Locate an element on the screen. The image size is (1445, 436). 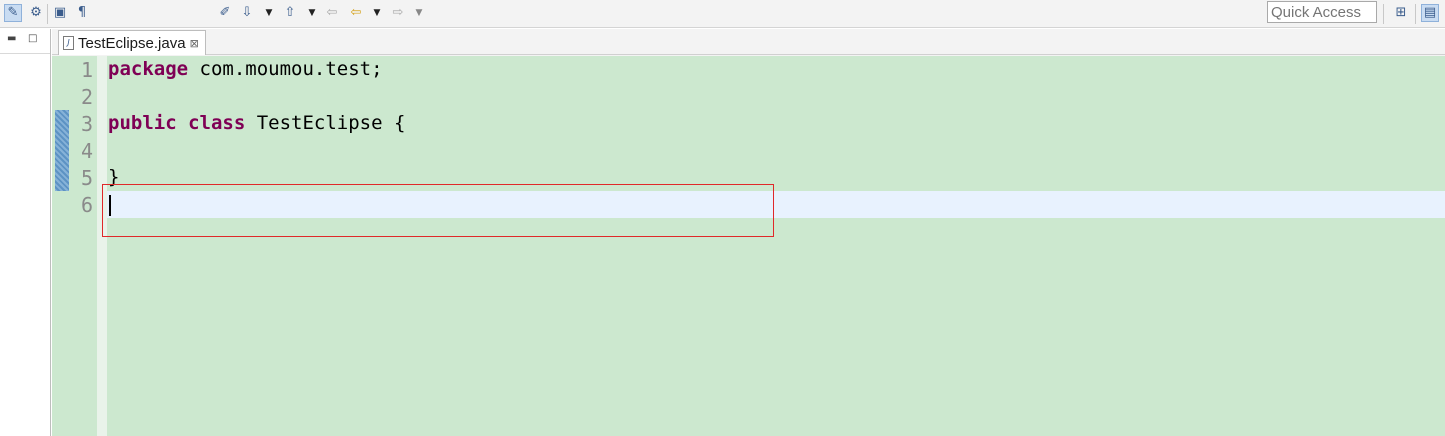
line-number: 1 is located at coordinates (86, 70).